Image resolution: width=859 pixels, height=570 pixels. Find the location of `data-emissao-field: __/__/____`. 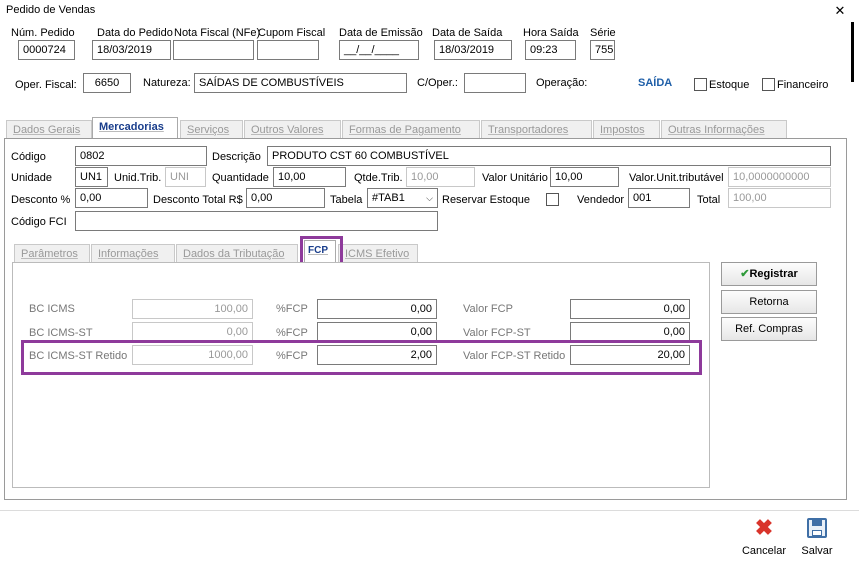

data-emissao-field: __/__/____ is located at coordinates (379, 50).